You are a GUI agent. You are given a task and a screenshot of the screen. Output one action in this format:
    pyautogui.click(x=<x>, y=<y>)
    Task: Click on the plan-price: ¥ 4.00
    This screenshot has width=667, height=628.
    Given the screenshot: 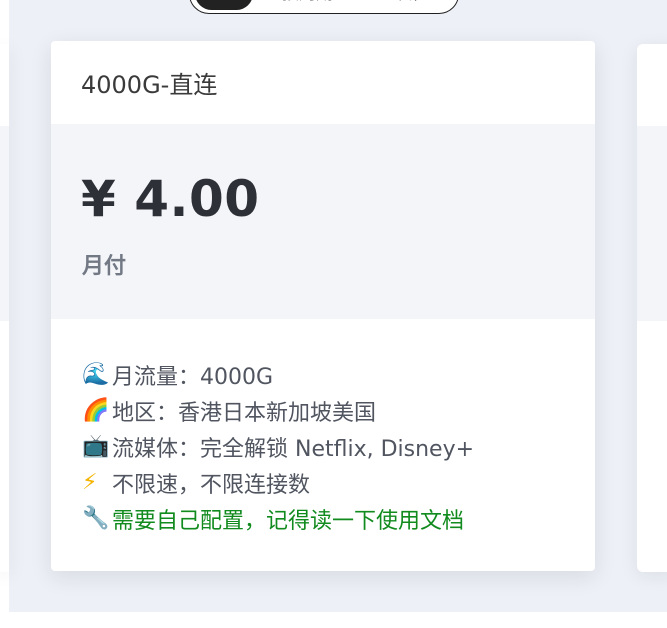 What is the action you would take?
    pyautogui.click(x=170, y=199)
    